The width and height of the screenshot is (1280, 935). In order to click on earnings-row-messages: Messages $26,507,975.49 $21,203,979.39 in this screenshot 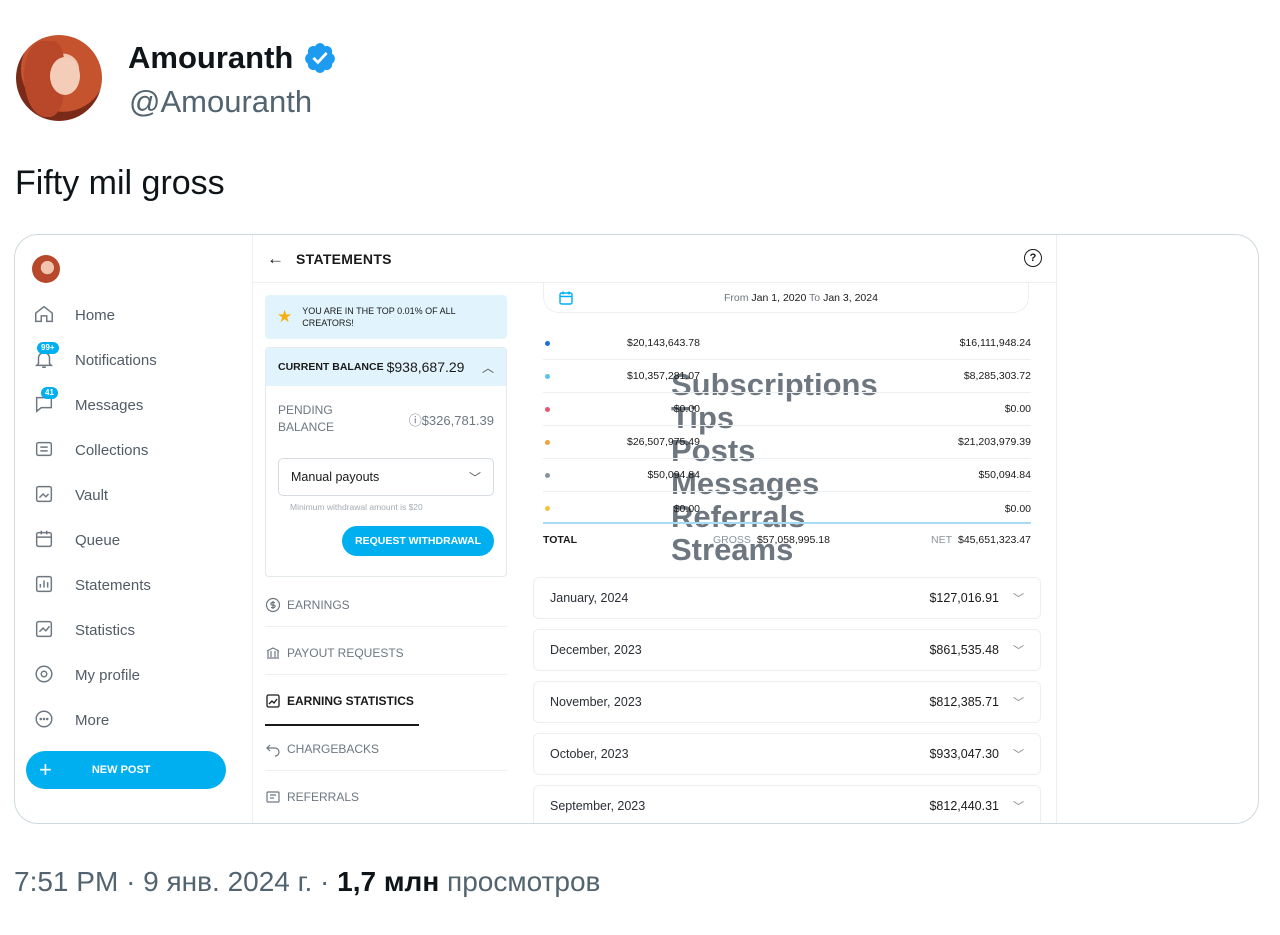, I will do `click(787, 463)`.